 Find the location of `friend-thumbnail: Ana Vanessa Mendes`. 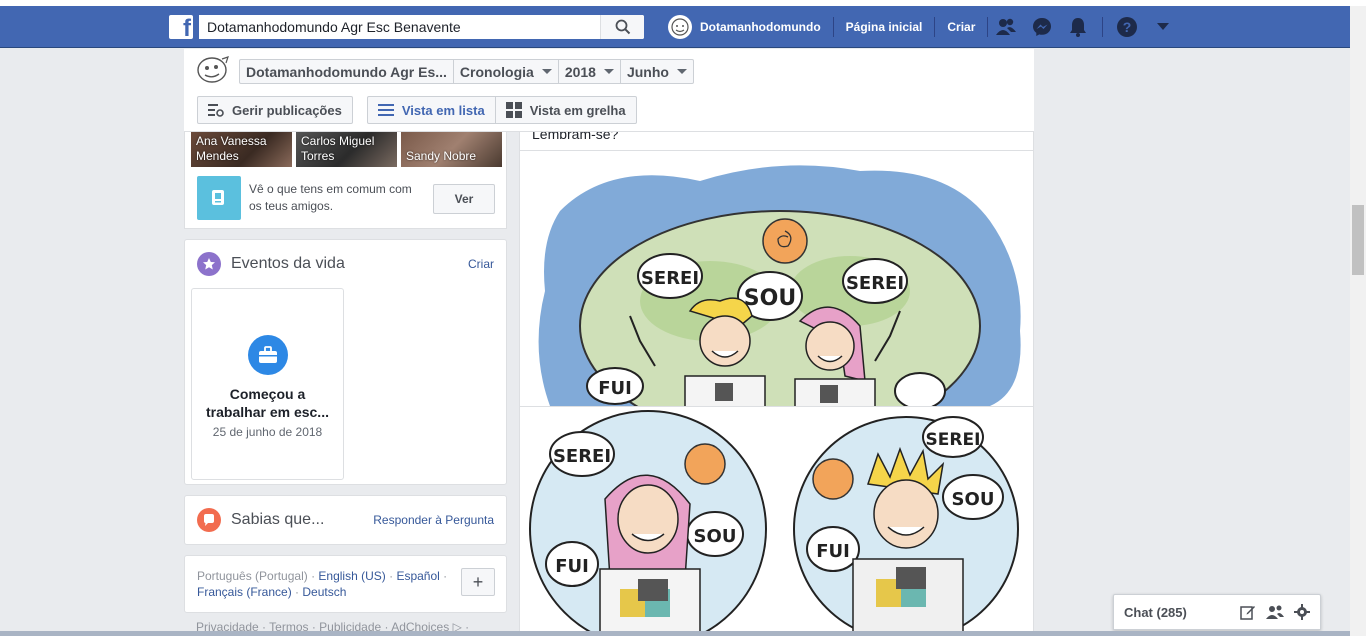

friend-thumbnail: Ana Vanessa Mendes is located at coordinates (241, 149).